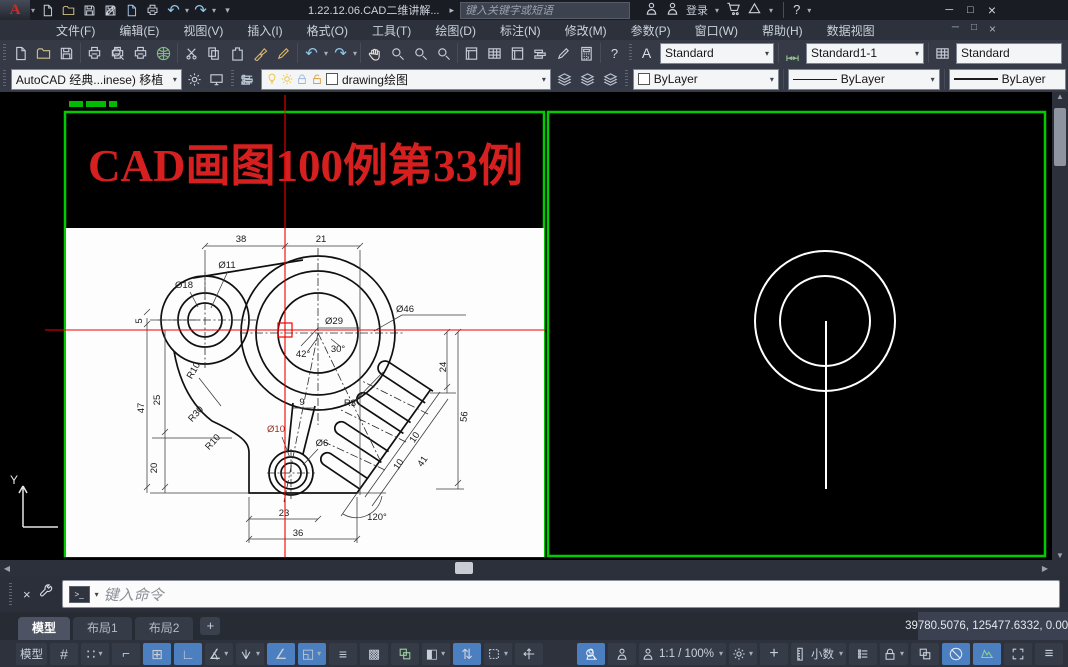 Image resolution: width=1068 pixels, height=667 pixels. What do you see at coordinates (219, 653) in the screenshot?
I see `status-polar-tracking-button: ∡ ▾` at bounding box center [219, 653].